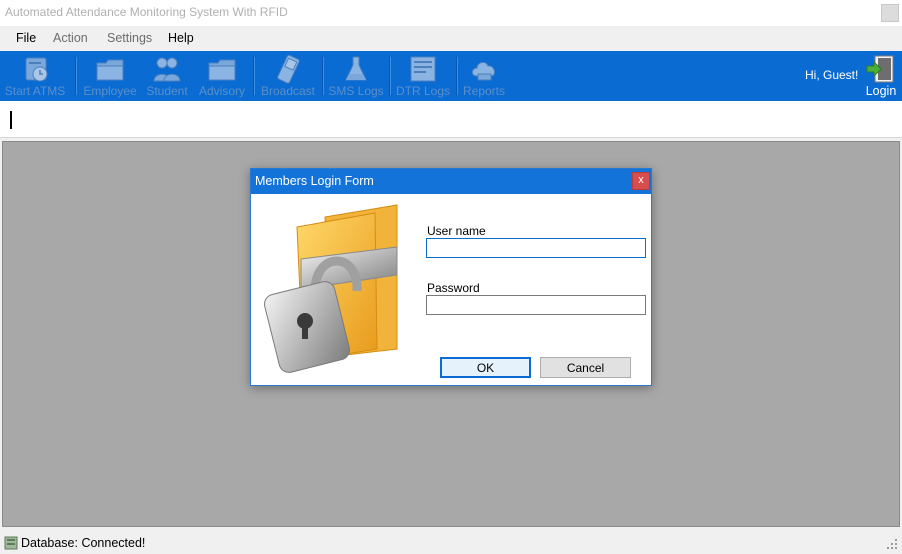 This screenshot has height=554, width=902. I want to click on users-icon, so click(167, 69).